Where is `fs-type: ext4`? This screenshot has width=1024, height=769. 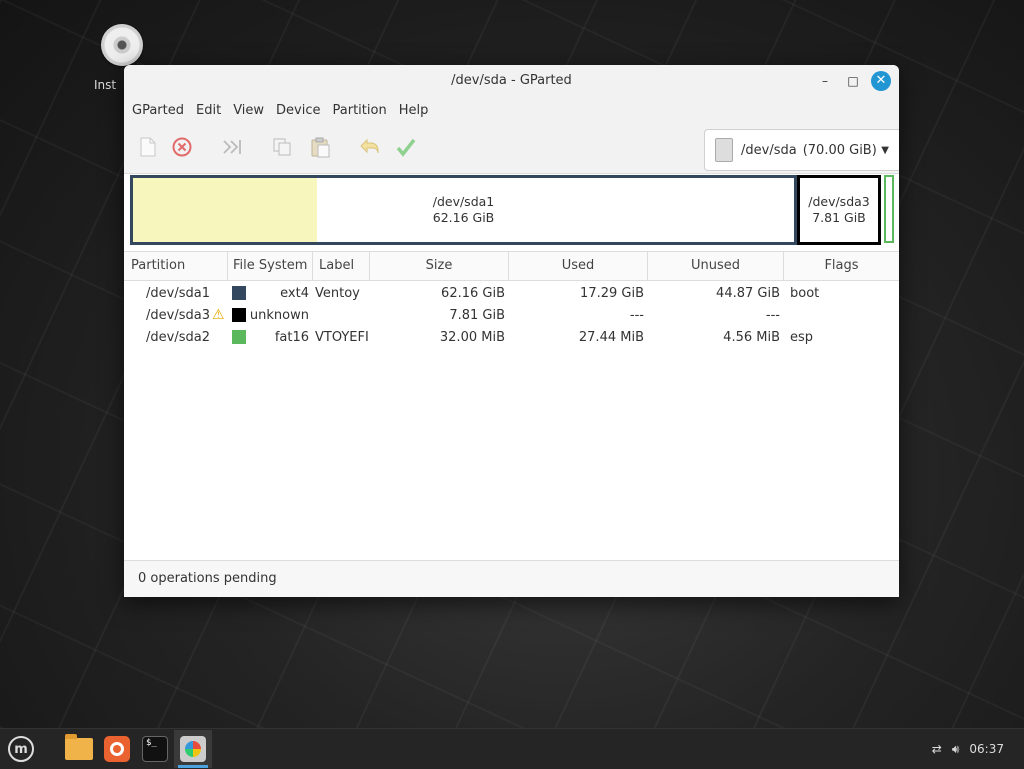
fs-type: ext4 is located at coordinates (294, 293).